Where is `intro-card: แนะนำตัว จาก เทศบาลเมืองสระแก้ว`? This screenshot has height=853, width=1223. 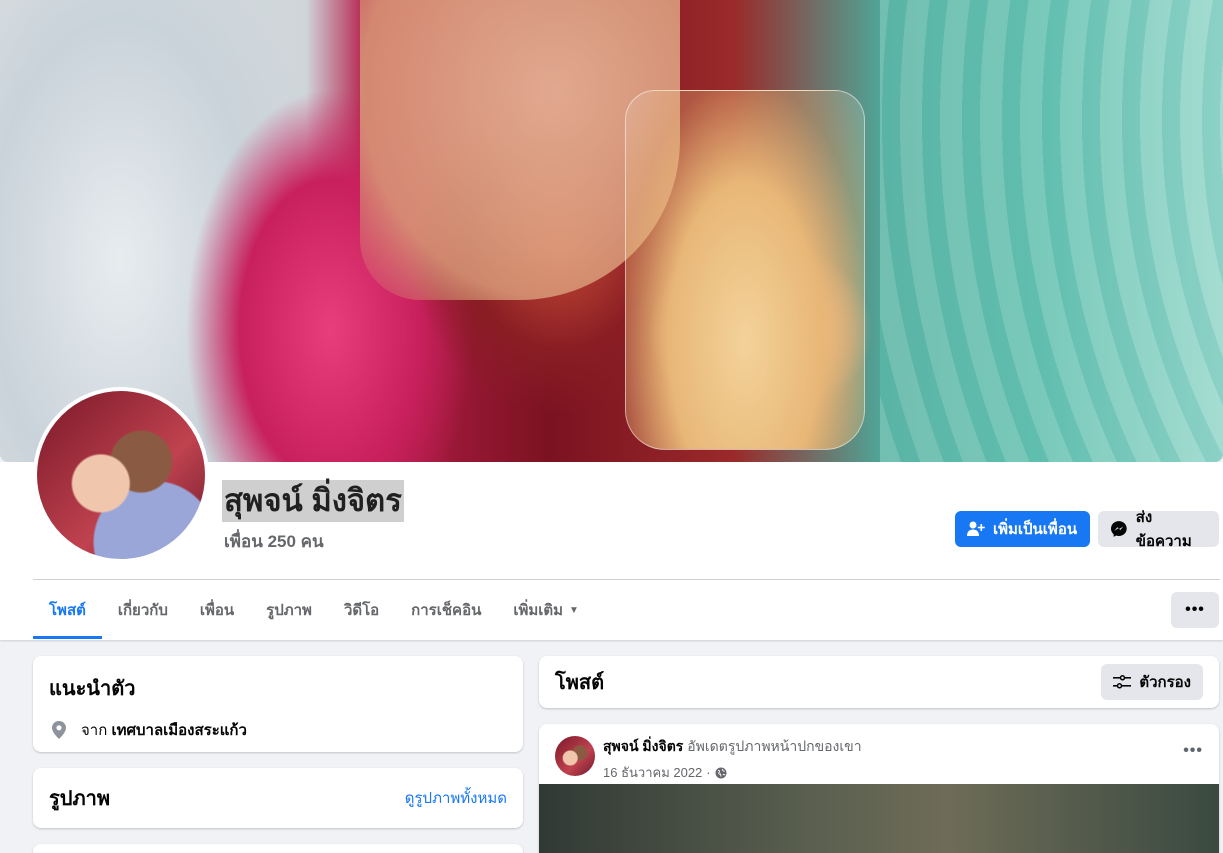
intro-card: แนะนำตัว จาก เทศบาลเมืองสระแก้ว is located at coordinates (278, 704).